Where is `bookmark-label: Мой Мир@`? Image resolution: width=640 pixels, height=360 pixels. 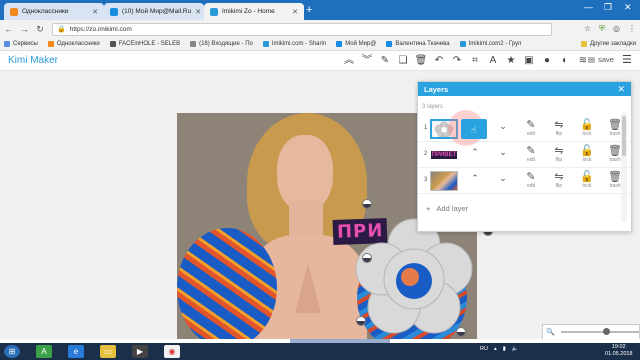
bookmark-label: Мой Мир@ is located at coordinates (361, 44).